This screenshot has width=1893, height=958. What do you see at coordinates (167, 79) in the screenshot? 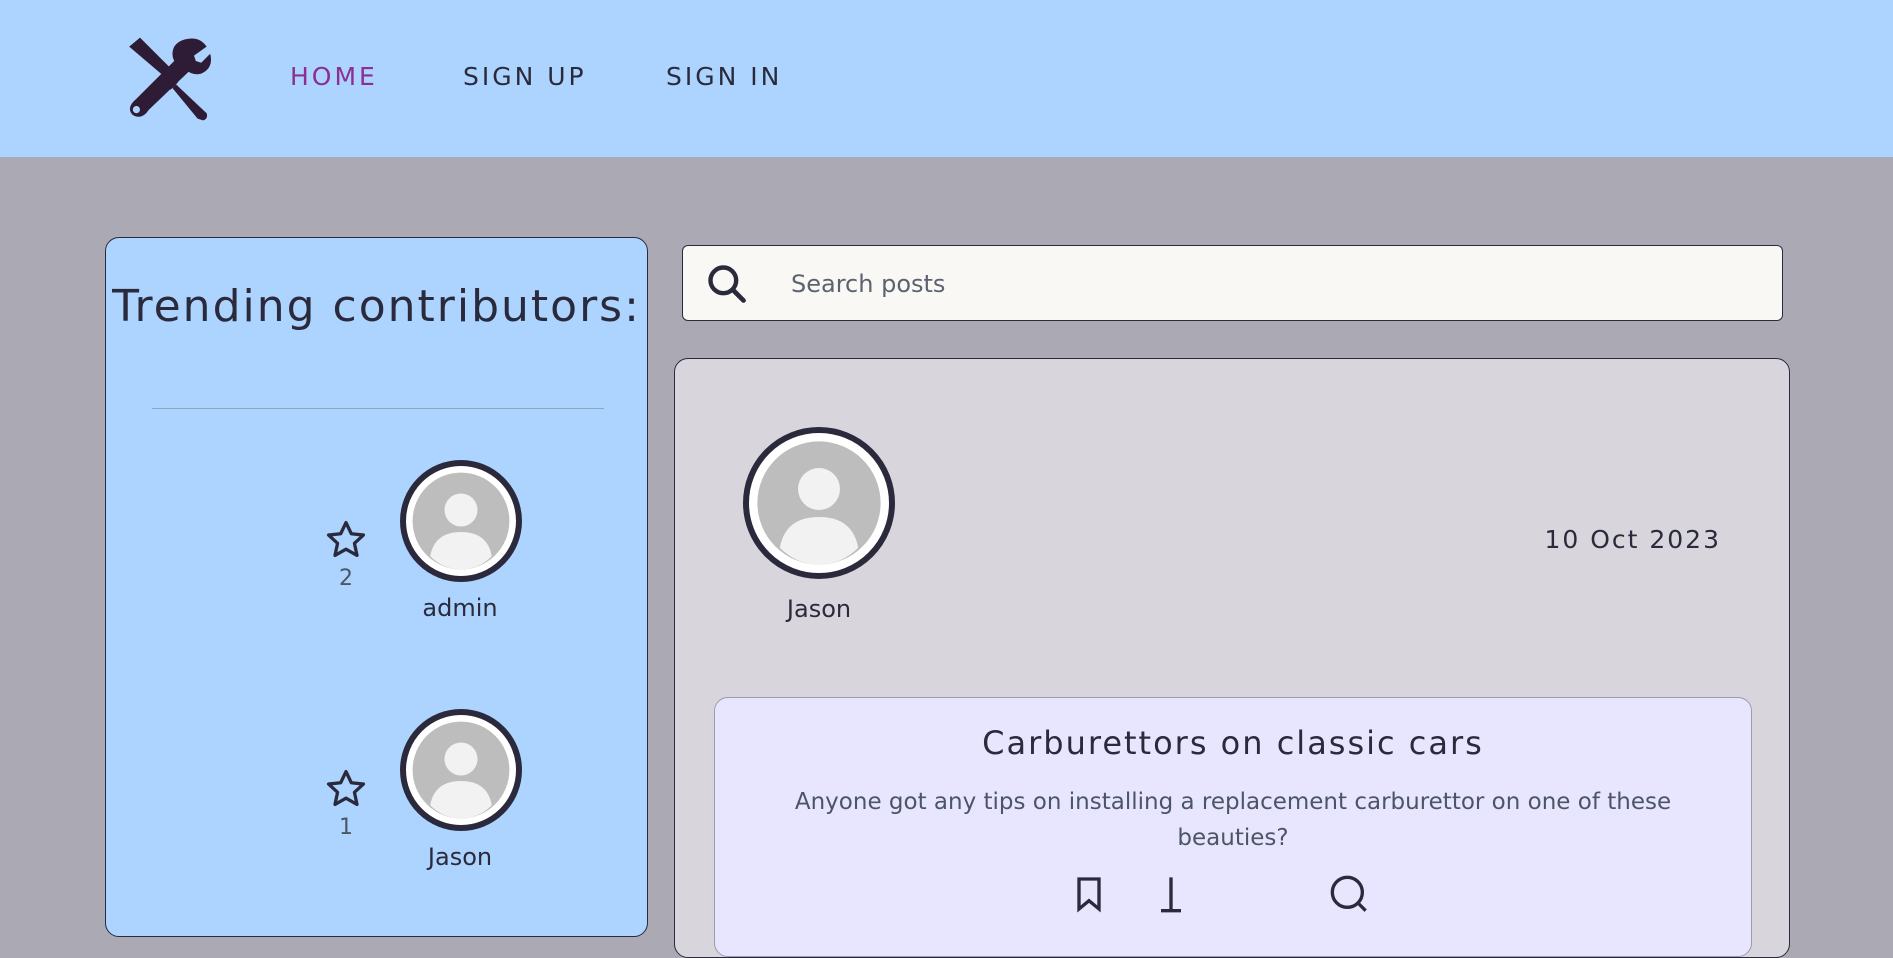
I see `tools-logo-icon` at bounding box center [167, 79].